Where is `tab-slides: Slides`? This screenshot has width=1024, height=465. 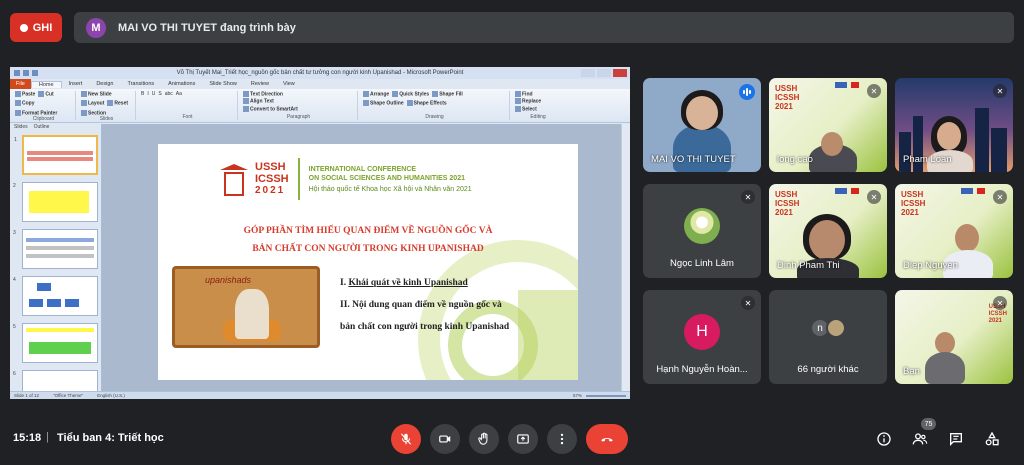 tab-slides: Slides is located at coordinates (21, 127).